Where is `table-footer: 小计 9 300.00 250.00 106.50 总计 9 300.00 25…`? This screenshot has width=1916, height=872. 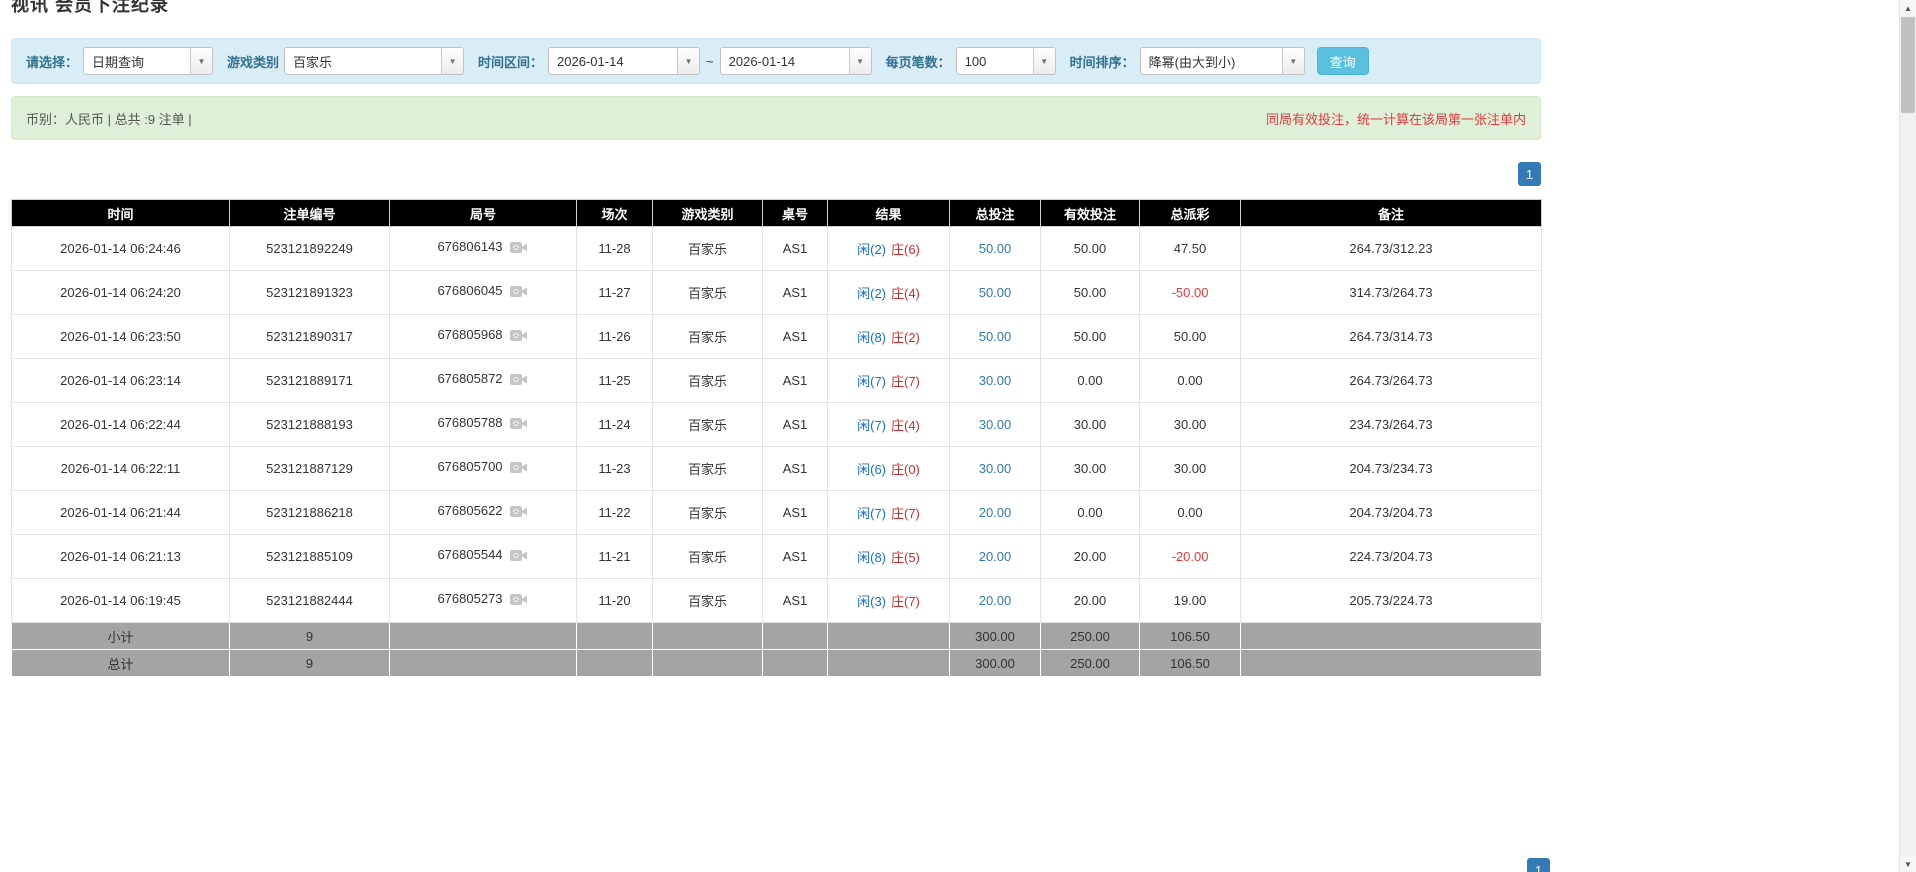
table-footer: 小计 9 300.00 250.00 106.50 总计 9 300.00 25… is located at coordinates (776, 649).